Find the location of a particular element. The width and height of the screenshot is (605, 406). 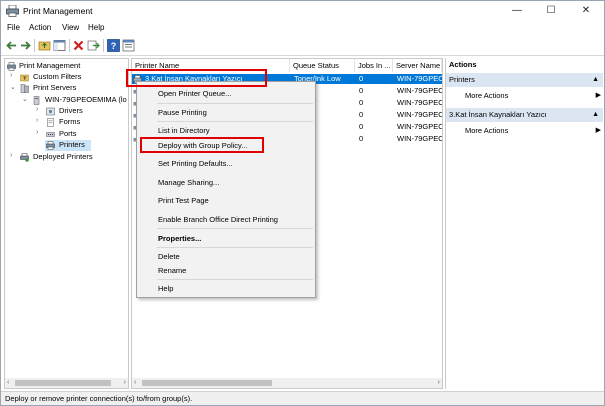

tree-label: Print Management is located at coordinates (50, 65).